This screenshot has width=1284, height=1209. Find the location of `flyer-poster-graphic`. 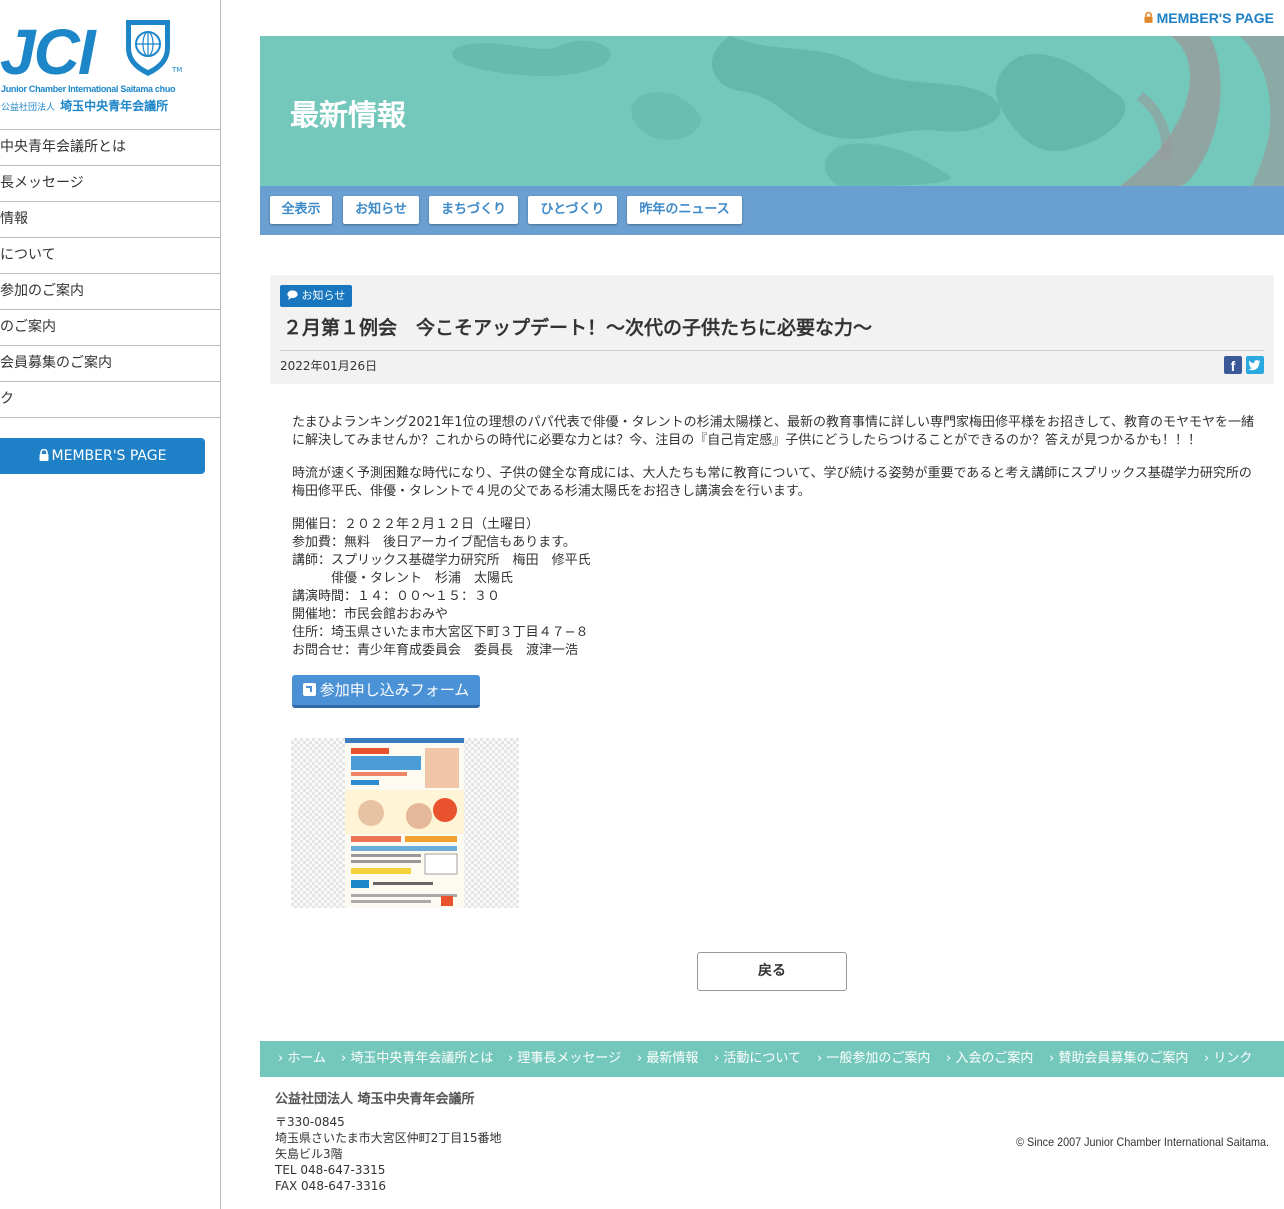

flyer-poster-graphic is located at coordinates (404, 823).